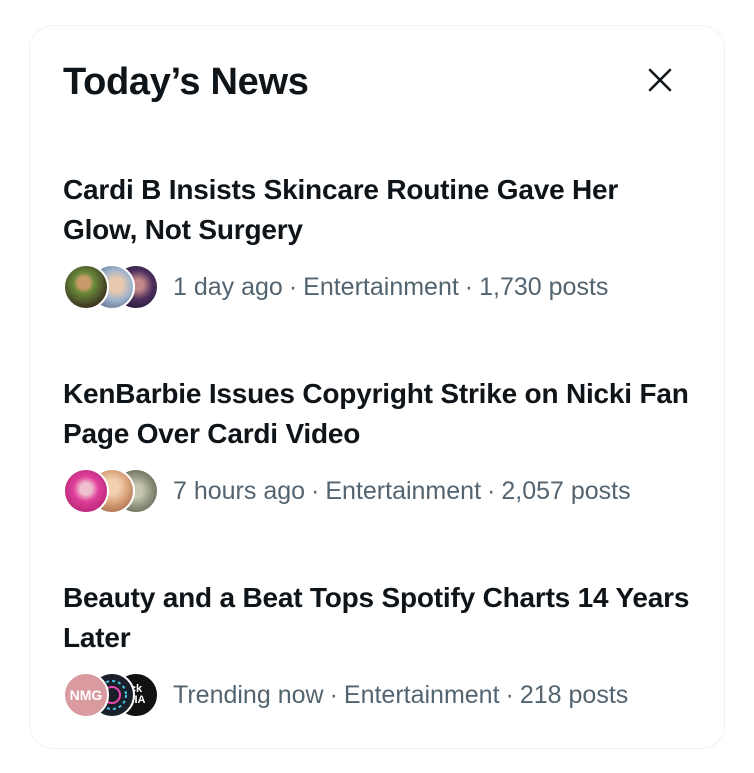  What do you see at coordinates (377, 81) in the screenshot?
I see `card-header: Today’s News` at bounding box center [377, 81].